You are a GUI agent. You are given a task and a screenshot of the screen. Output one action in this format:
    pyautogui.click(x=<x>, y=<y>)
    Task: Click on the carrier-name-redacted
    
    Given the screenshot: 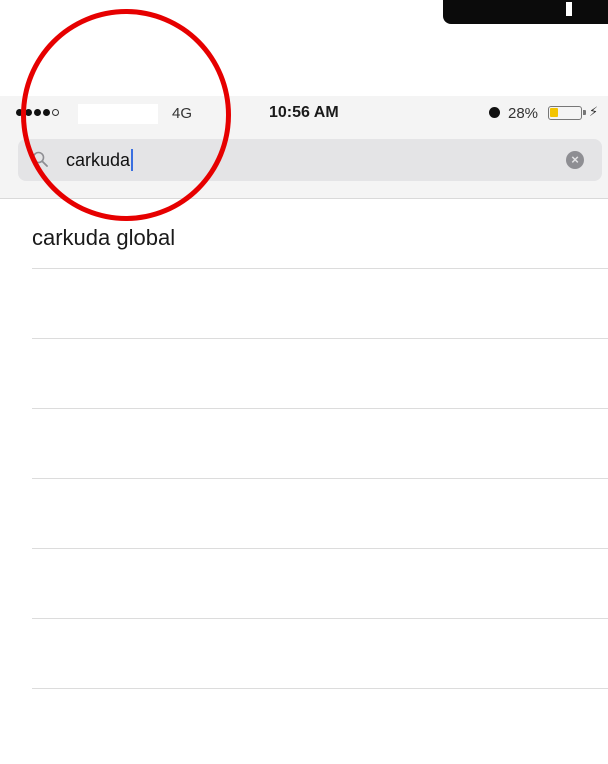 What is the action you would take?
    pyautogui.click(x=118, y=114)
    